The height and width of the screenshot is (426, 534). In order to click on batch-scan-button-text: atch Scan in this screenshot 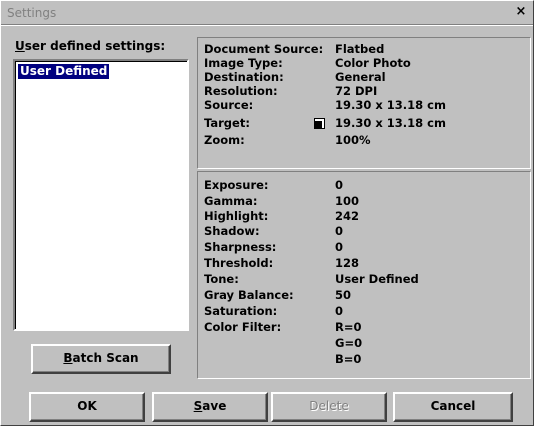, I will do `click(105, 358)`.